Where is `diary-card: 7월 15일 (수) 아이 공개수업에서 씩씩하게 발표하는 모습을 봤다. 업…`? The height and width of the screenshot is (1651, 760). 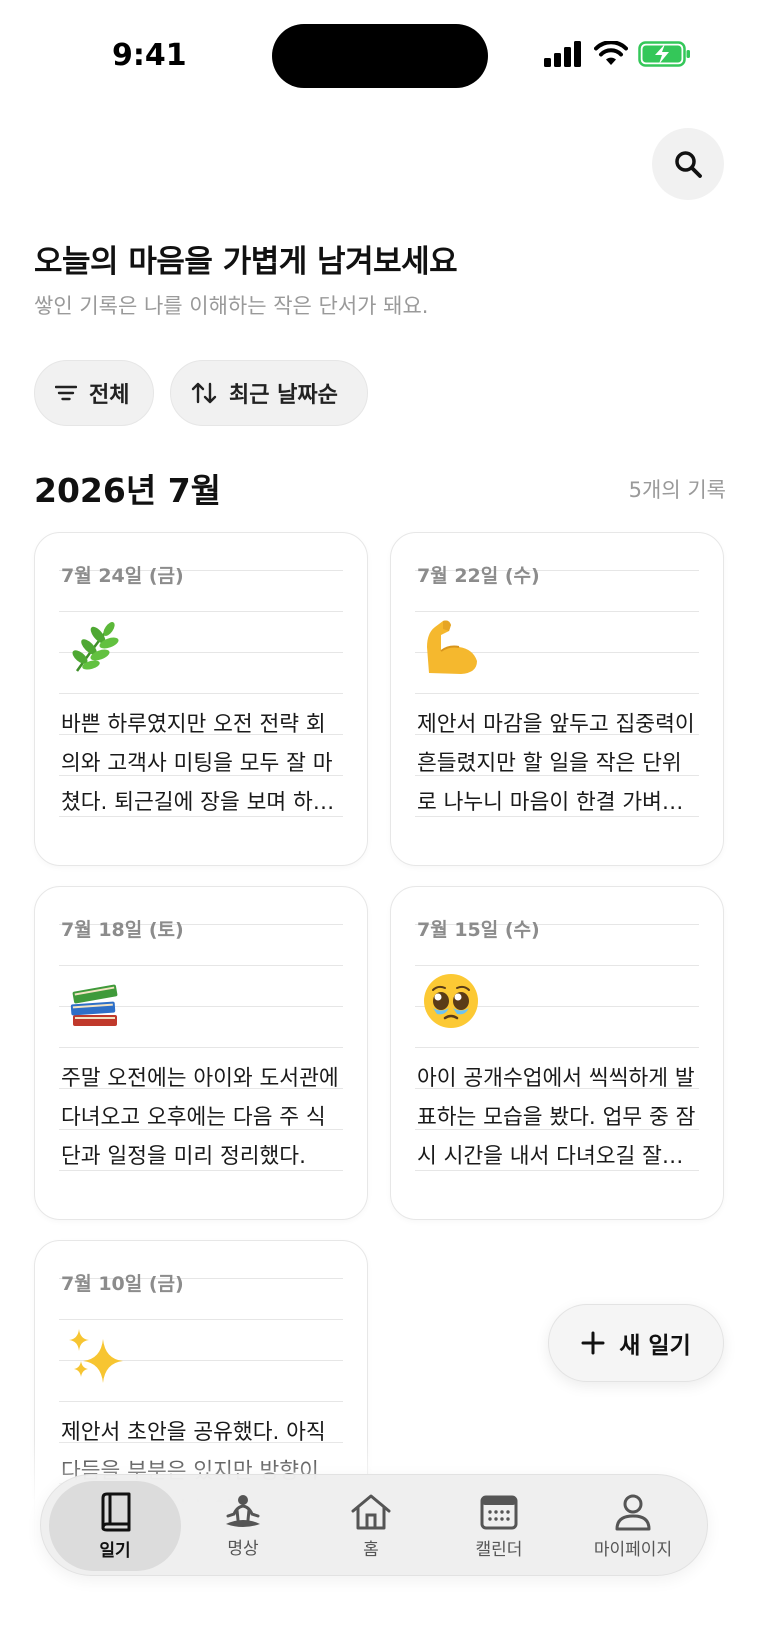 diary-card: 7월 15일 (수) 아이 공개수업에서 씩씩하게 발표하는 모습을 봤다. 업… is located at coordinates (557, 1053).